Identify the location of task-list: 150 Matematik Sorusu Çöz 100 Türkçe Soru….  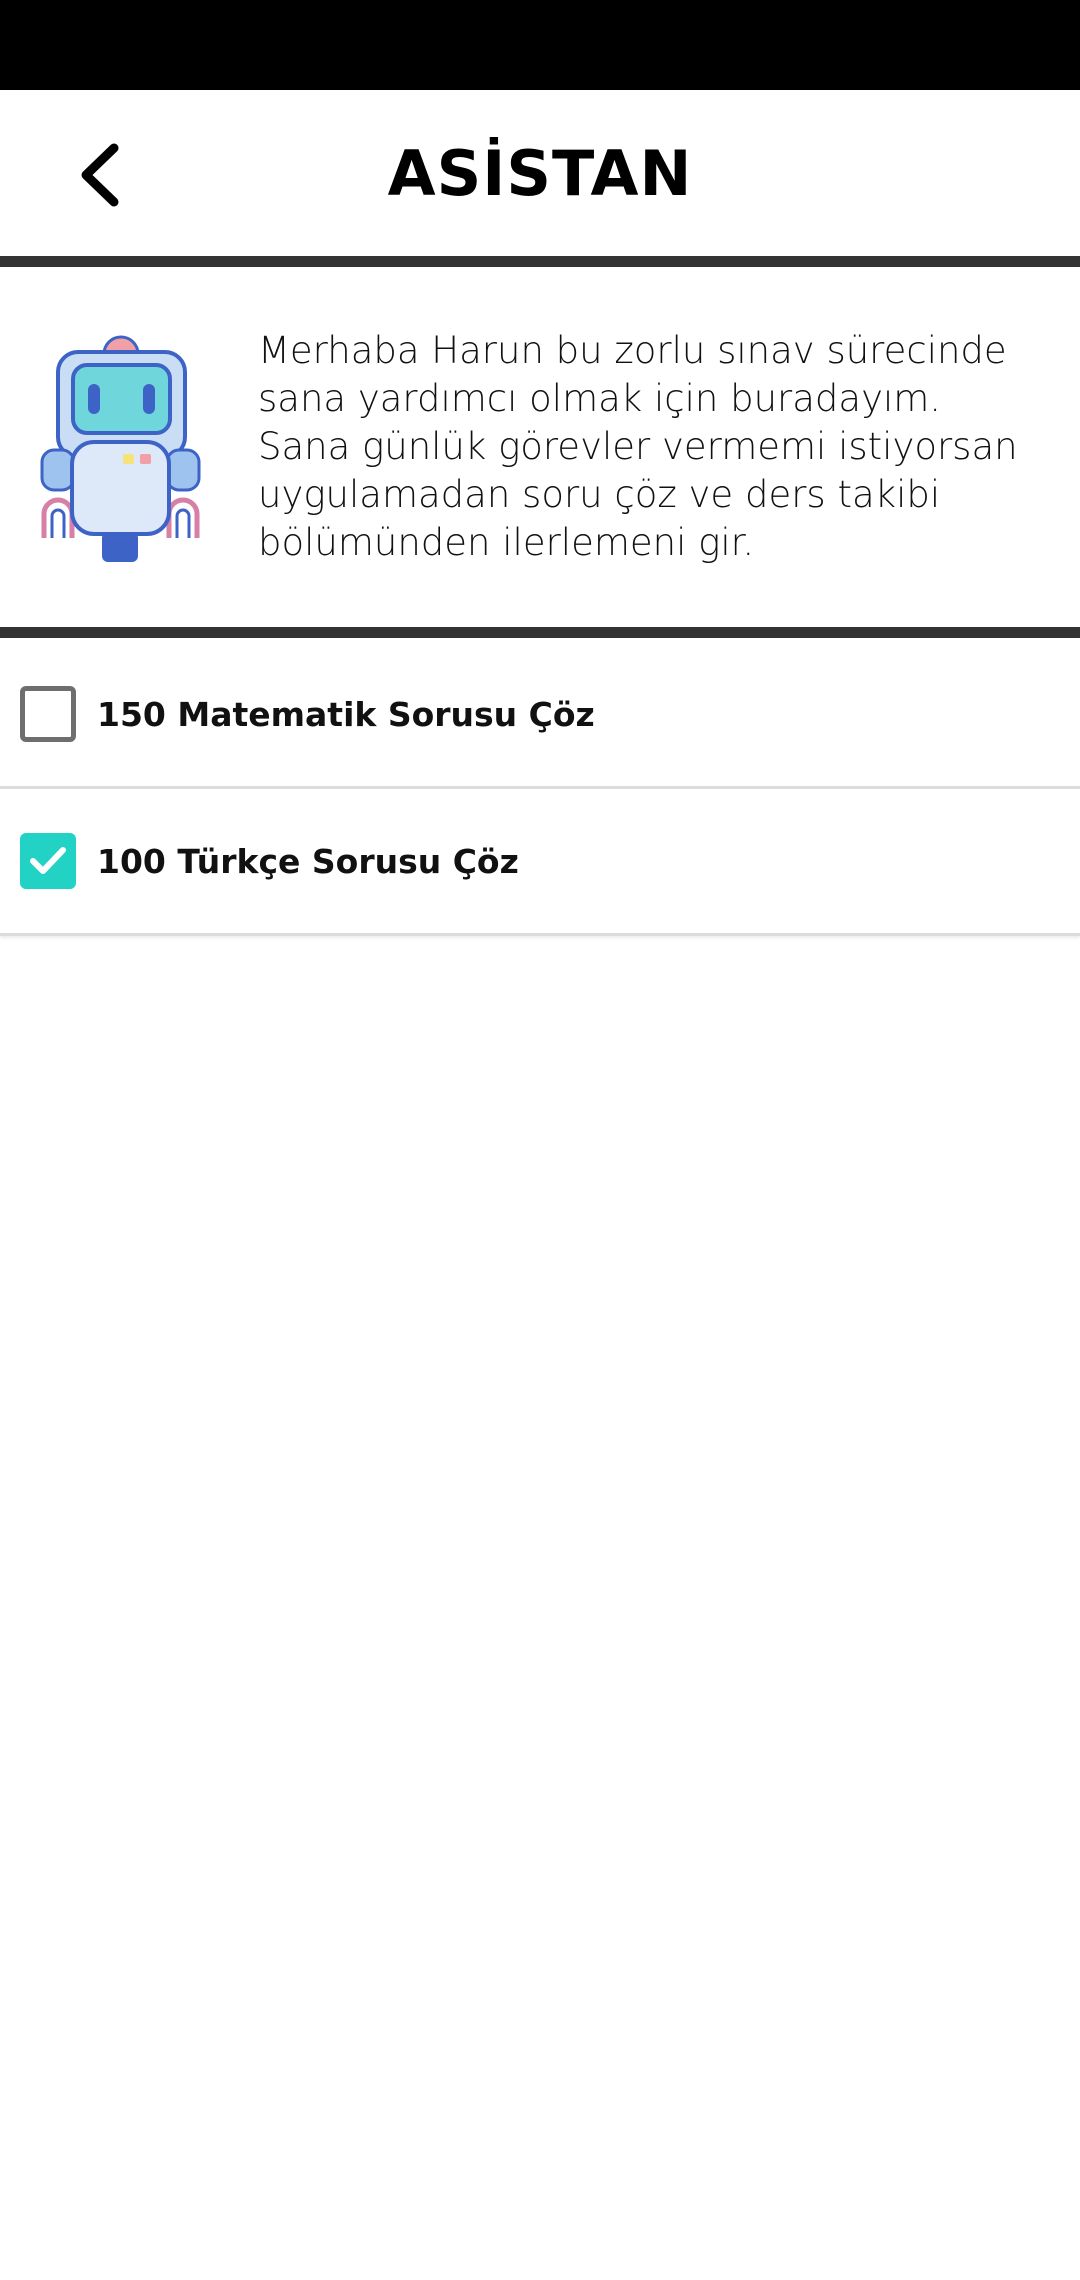
(540, 789).